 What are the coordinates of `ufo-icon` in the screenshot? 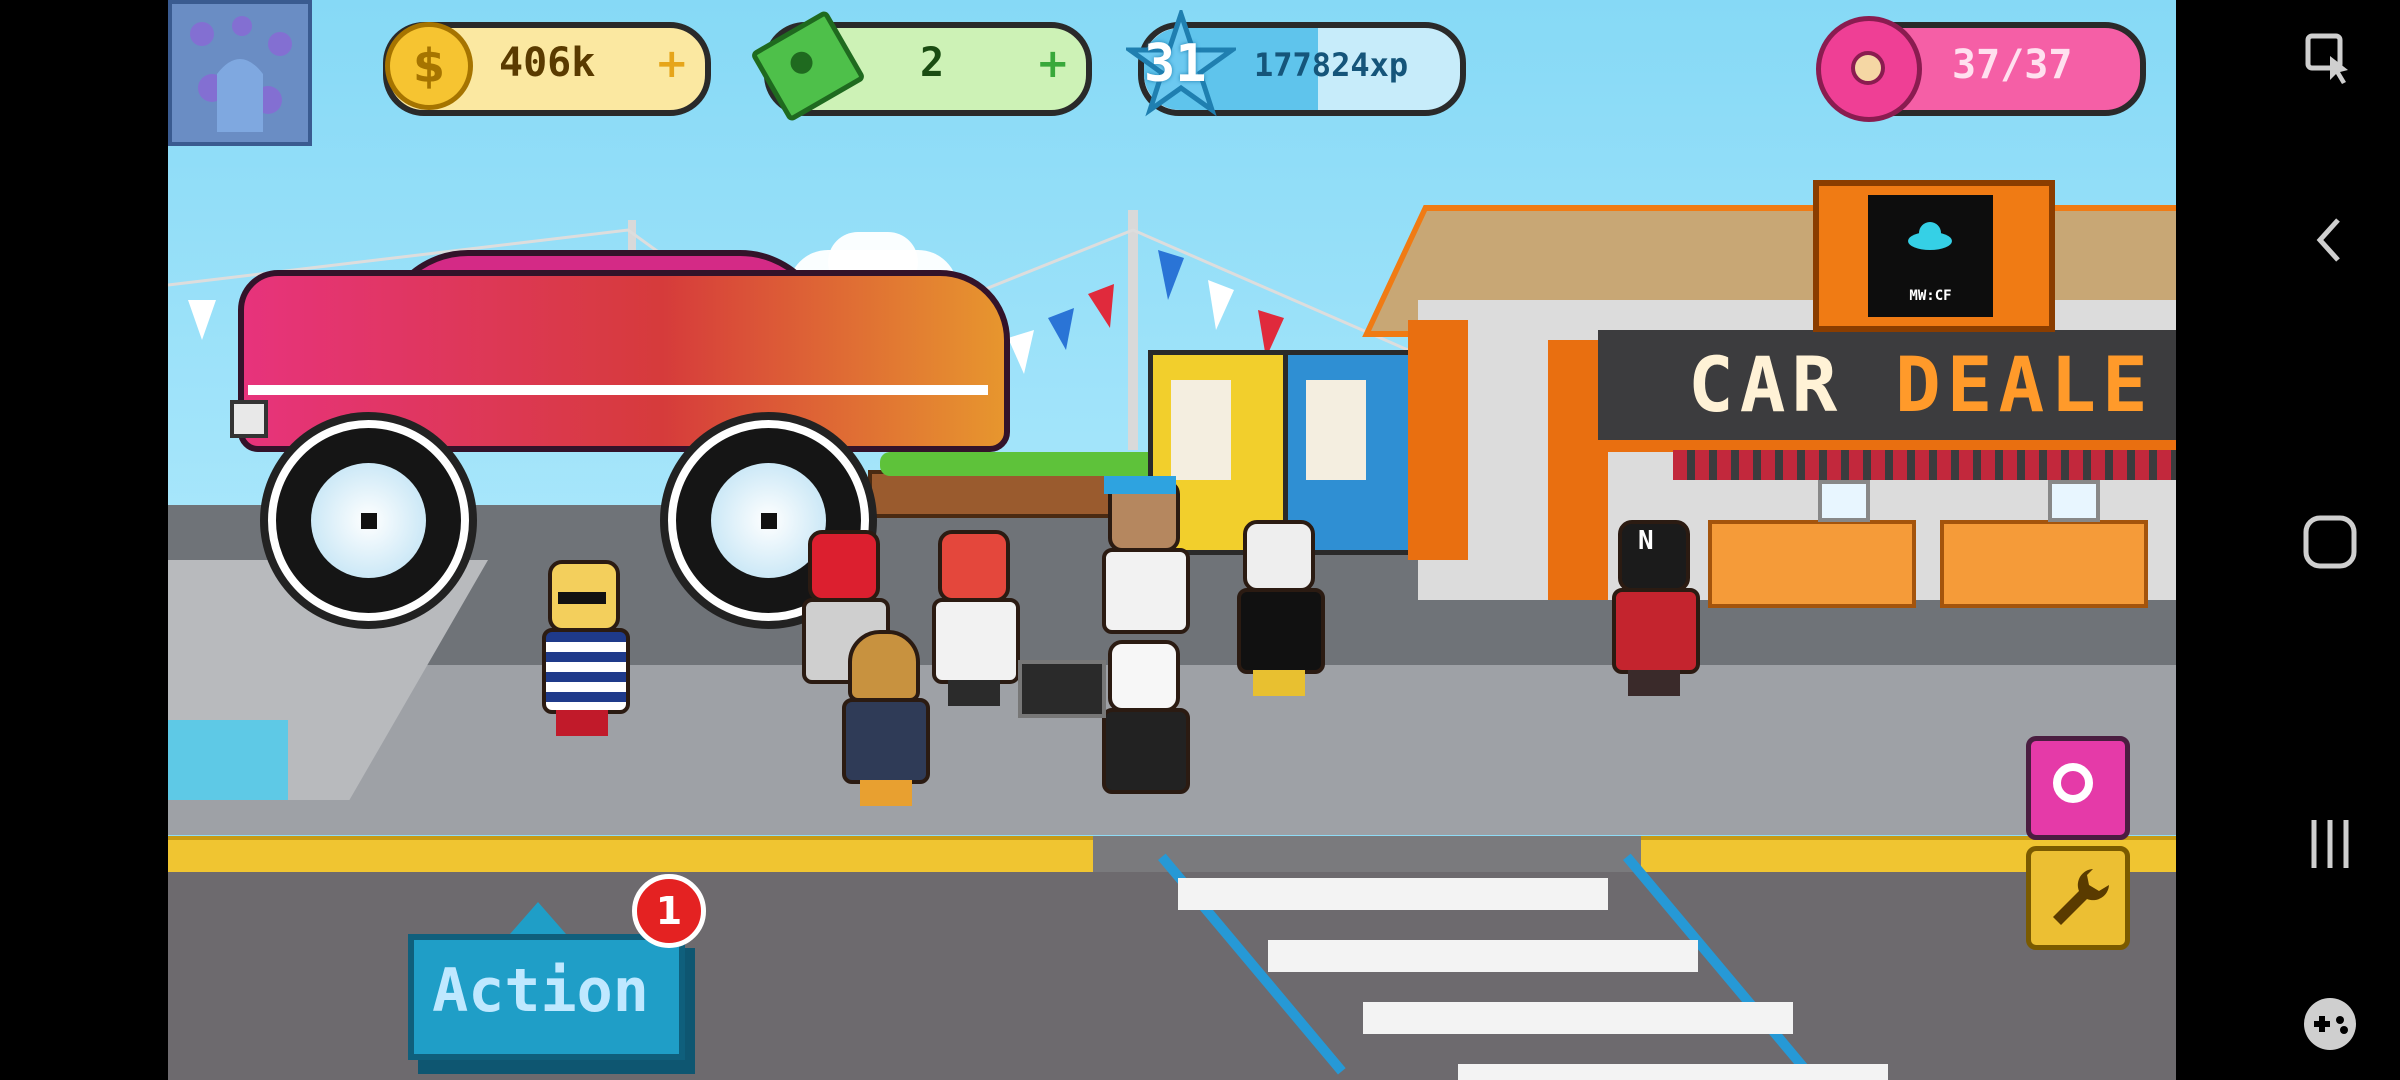 It's located at (1930, 241).